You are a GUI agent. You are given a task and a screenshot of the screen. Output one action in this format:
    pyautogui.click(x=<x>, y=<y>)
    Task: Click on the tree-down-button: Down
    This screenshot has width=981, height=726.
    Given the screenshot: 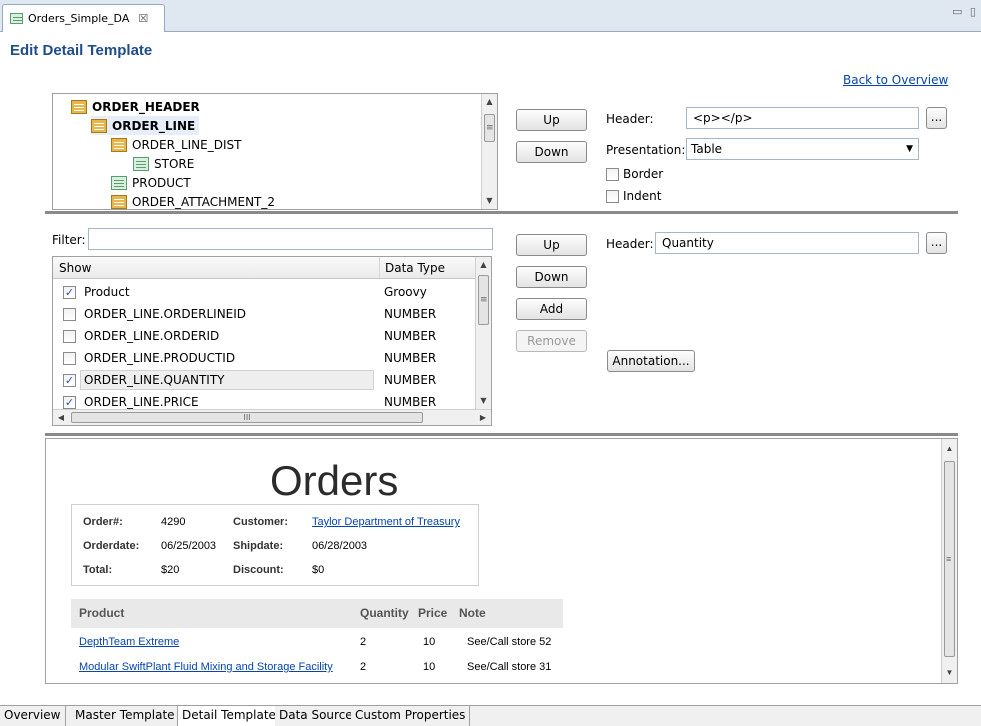 What is the action you would take?
    pyautogui.click(x=551, y=152)
    